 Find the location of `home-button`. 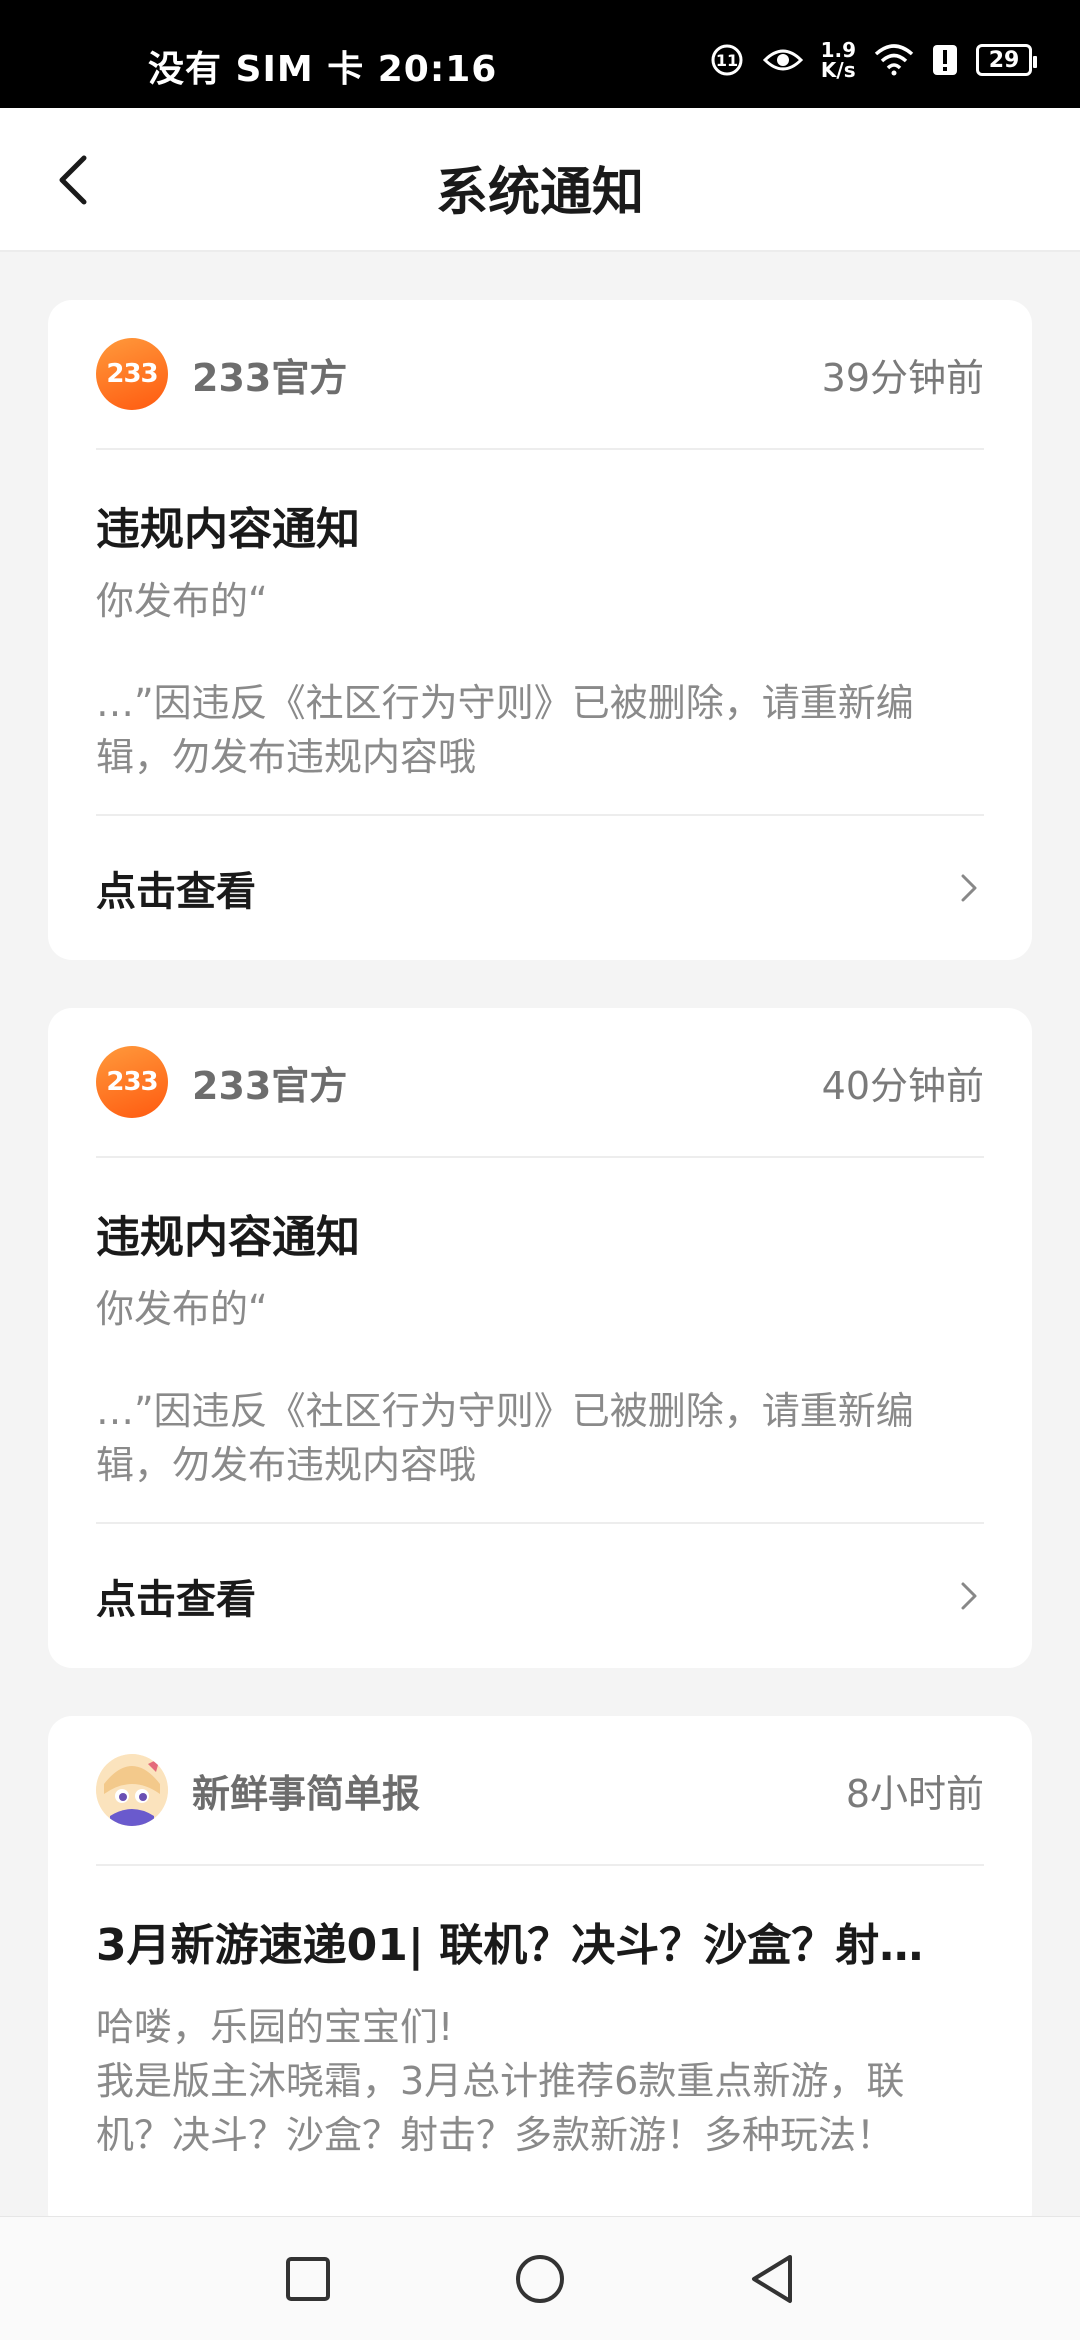

home-button is located at coordinates (540, 2279).